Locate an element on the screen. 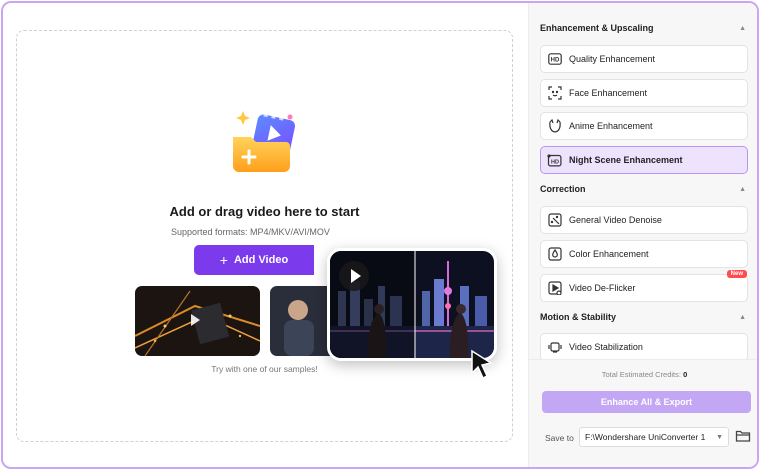 This screenshot has height=470, width=760. before-after-preview is located at coordinates (412, 304).